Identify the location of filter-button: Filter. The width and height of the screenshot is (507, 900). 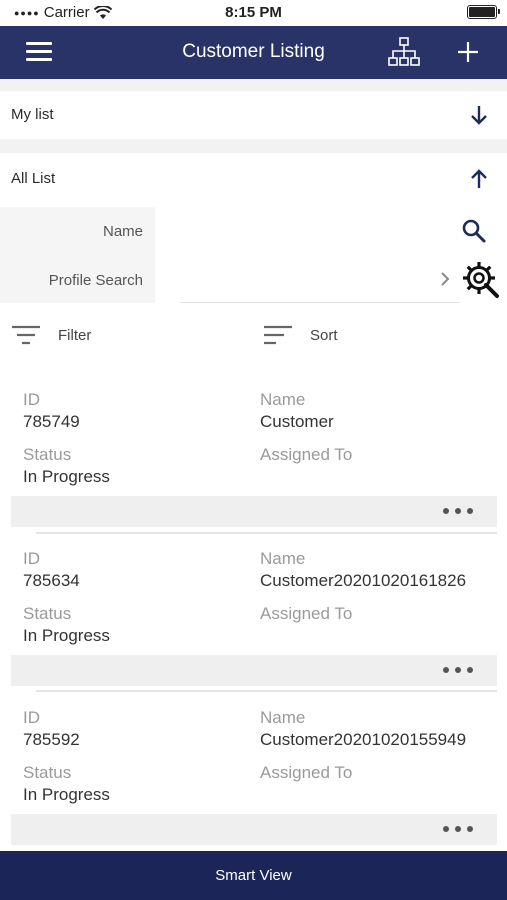
(71, 335).